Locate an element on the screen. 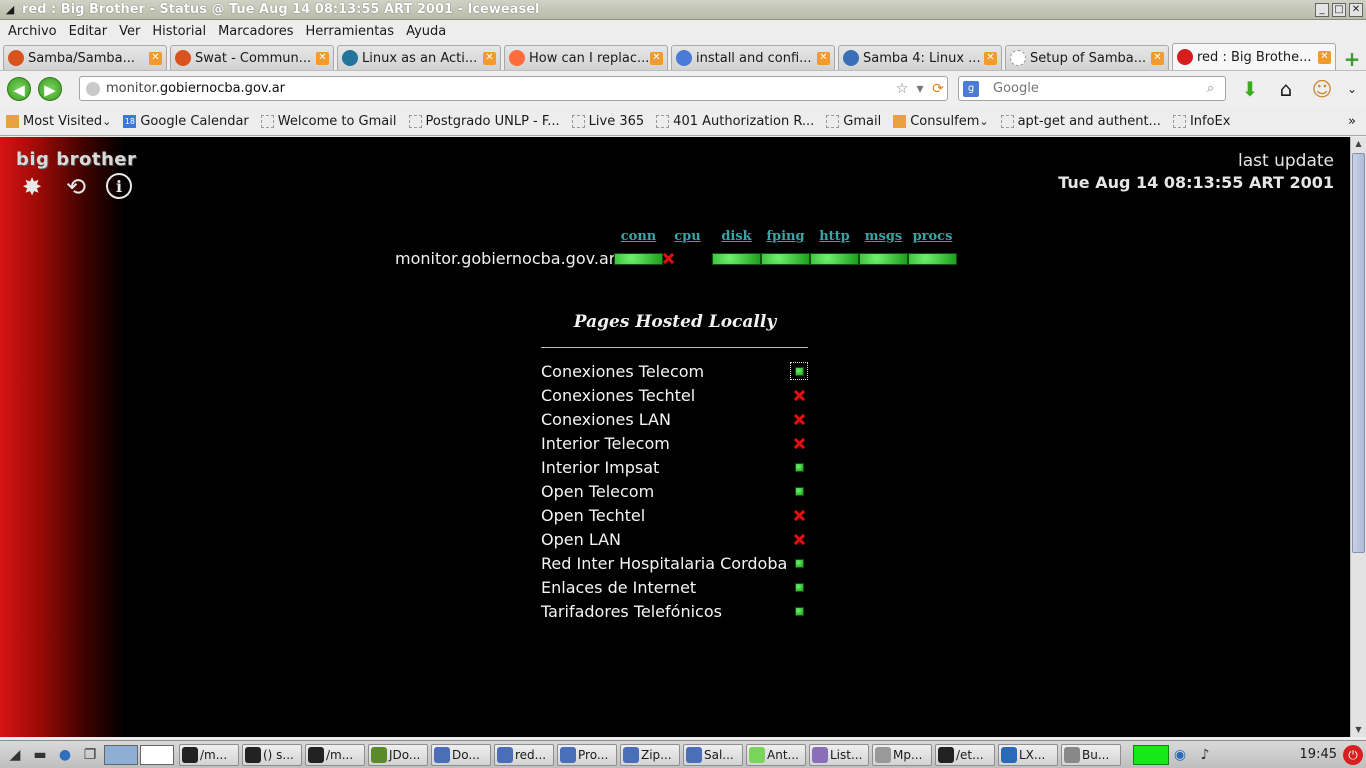 This screenshot has width=1366, height=768. reload-icon: ⟳ is located at coordinates (938, 89).